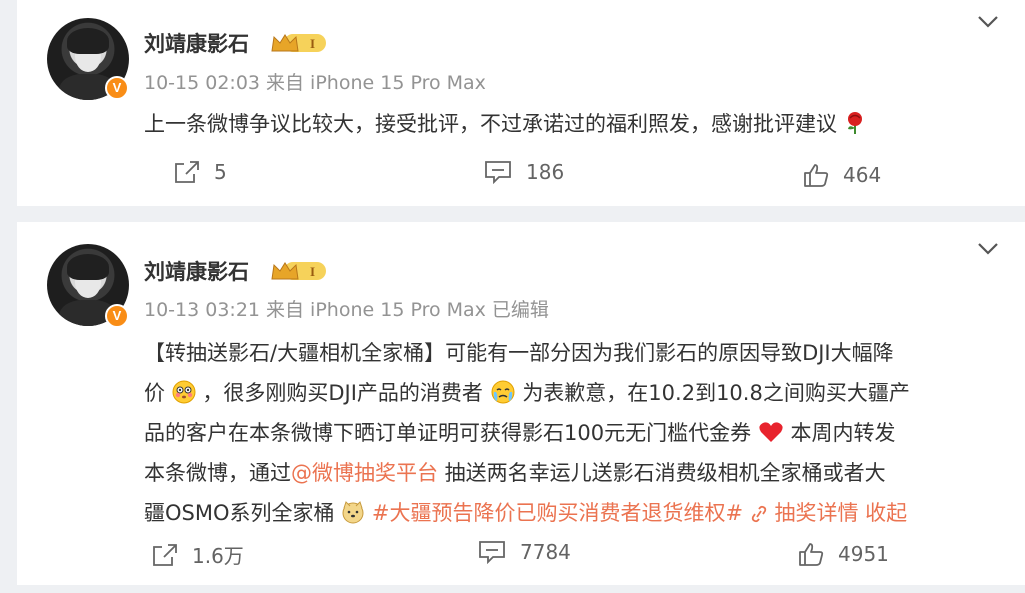 The width and height of the screenshot is (1025, 593). I want to click on post-text-line-1: 【转抽送影石/大疆相机全家桶】可能有一部分因为我们影石的原因导致DJI大幅降, so click(519, 353).